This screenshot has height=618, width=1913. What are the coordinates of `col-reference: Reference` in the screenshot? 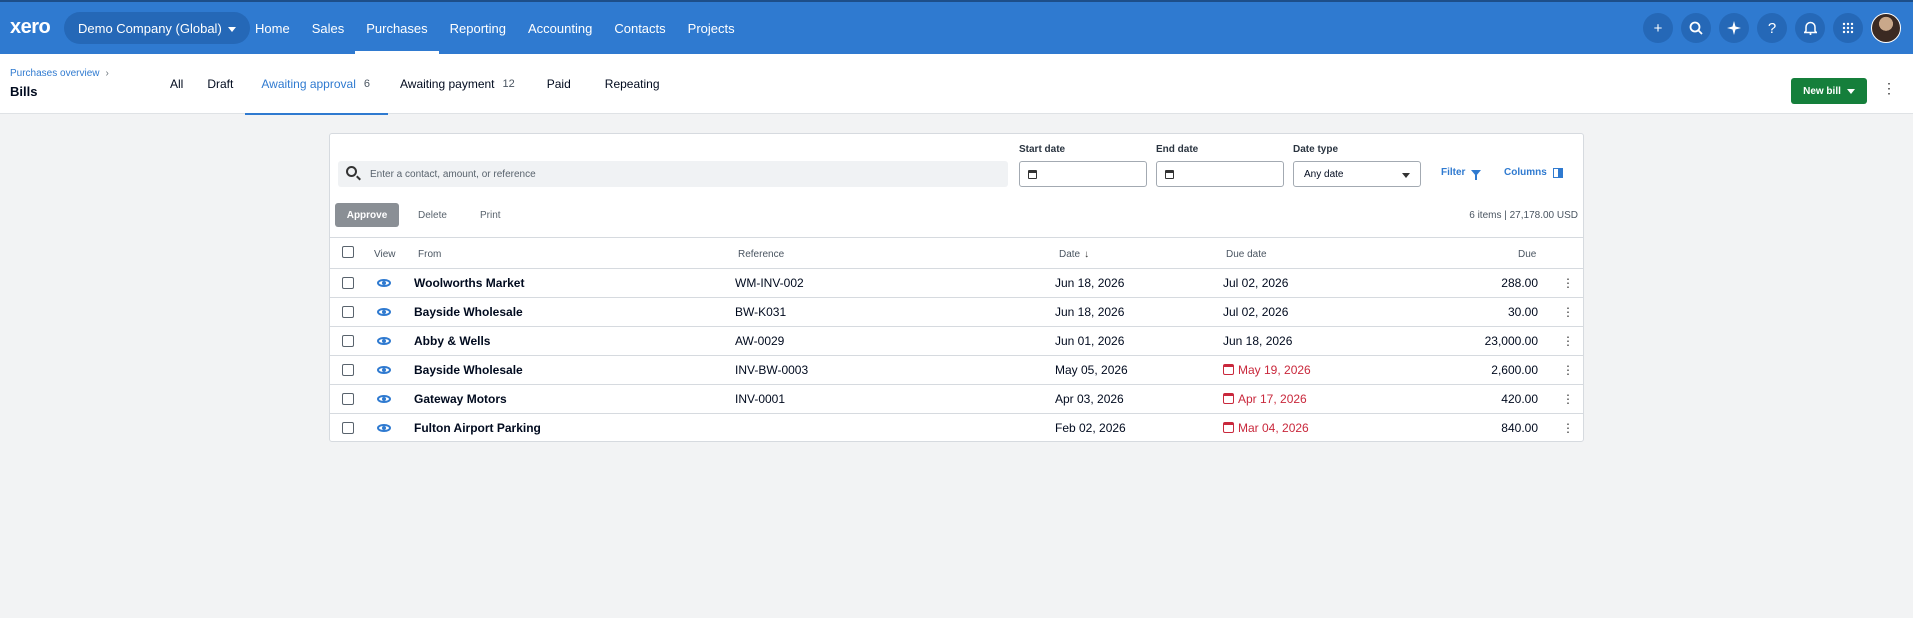 It's located at (761, 254).